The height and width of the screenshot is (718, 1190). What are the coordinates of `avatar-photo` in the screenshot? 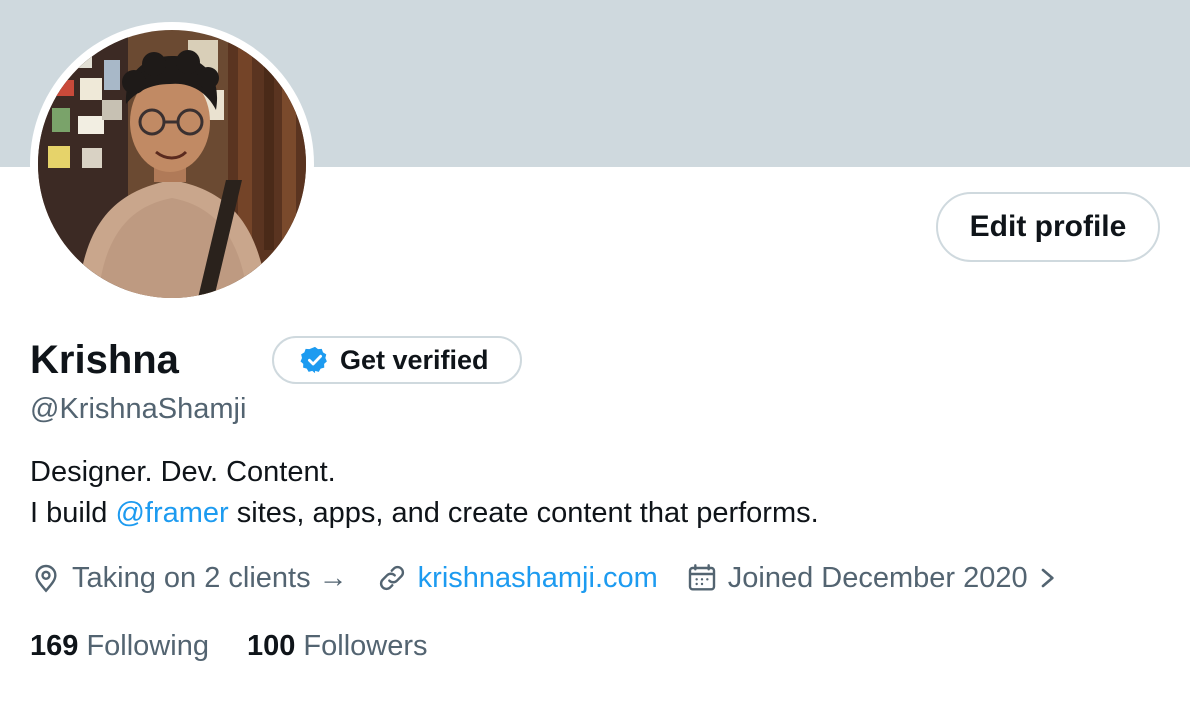 It's located at (172, 164).